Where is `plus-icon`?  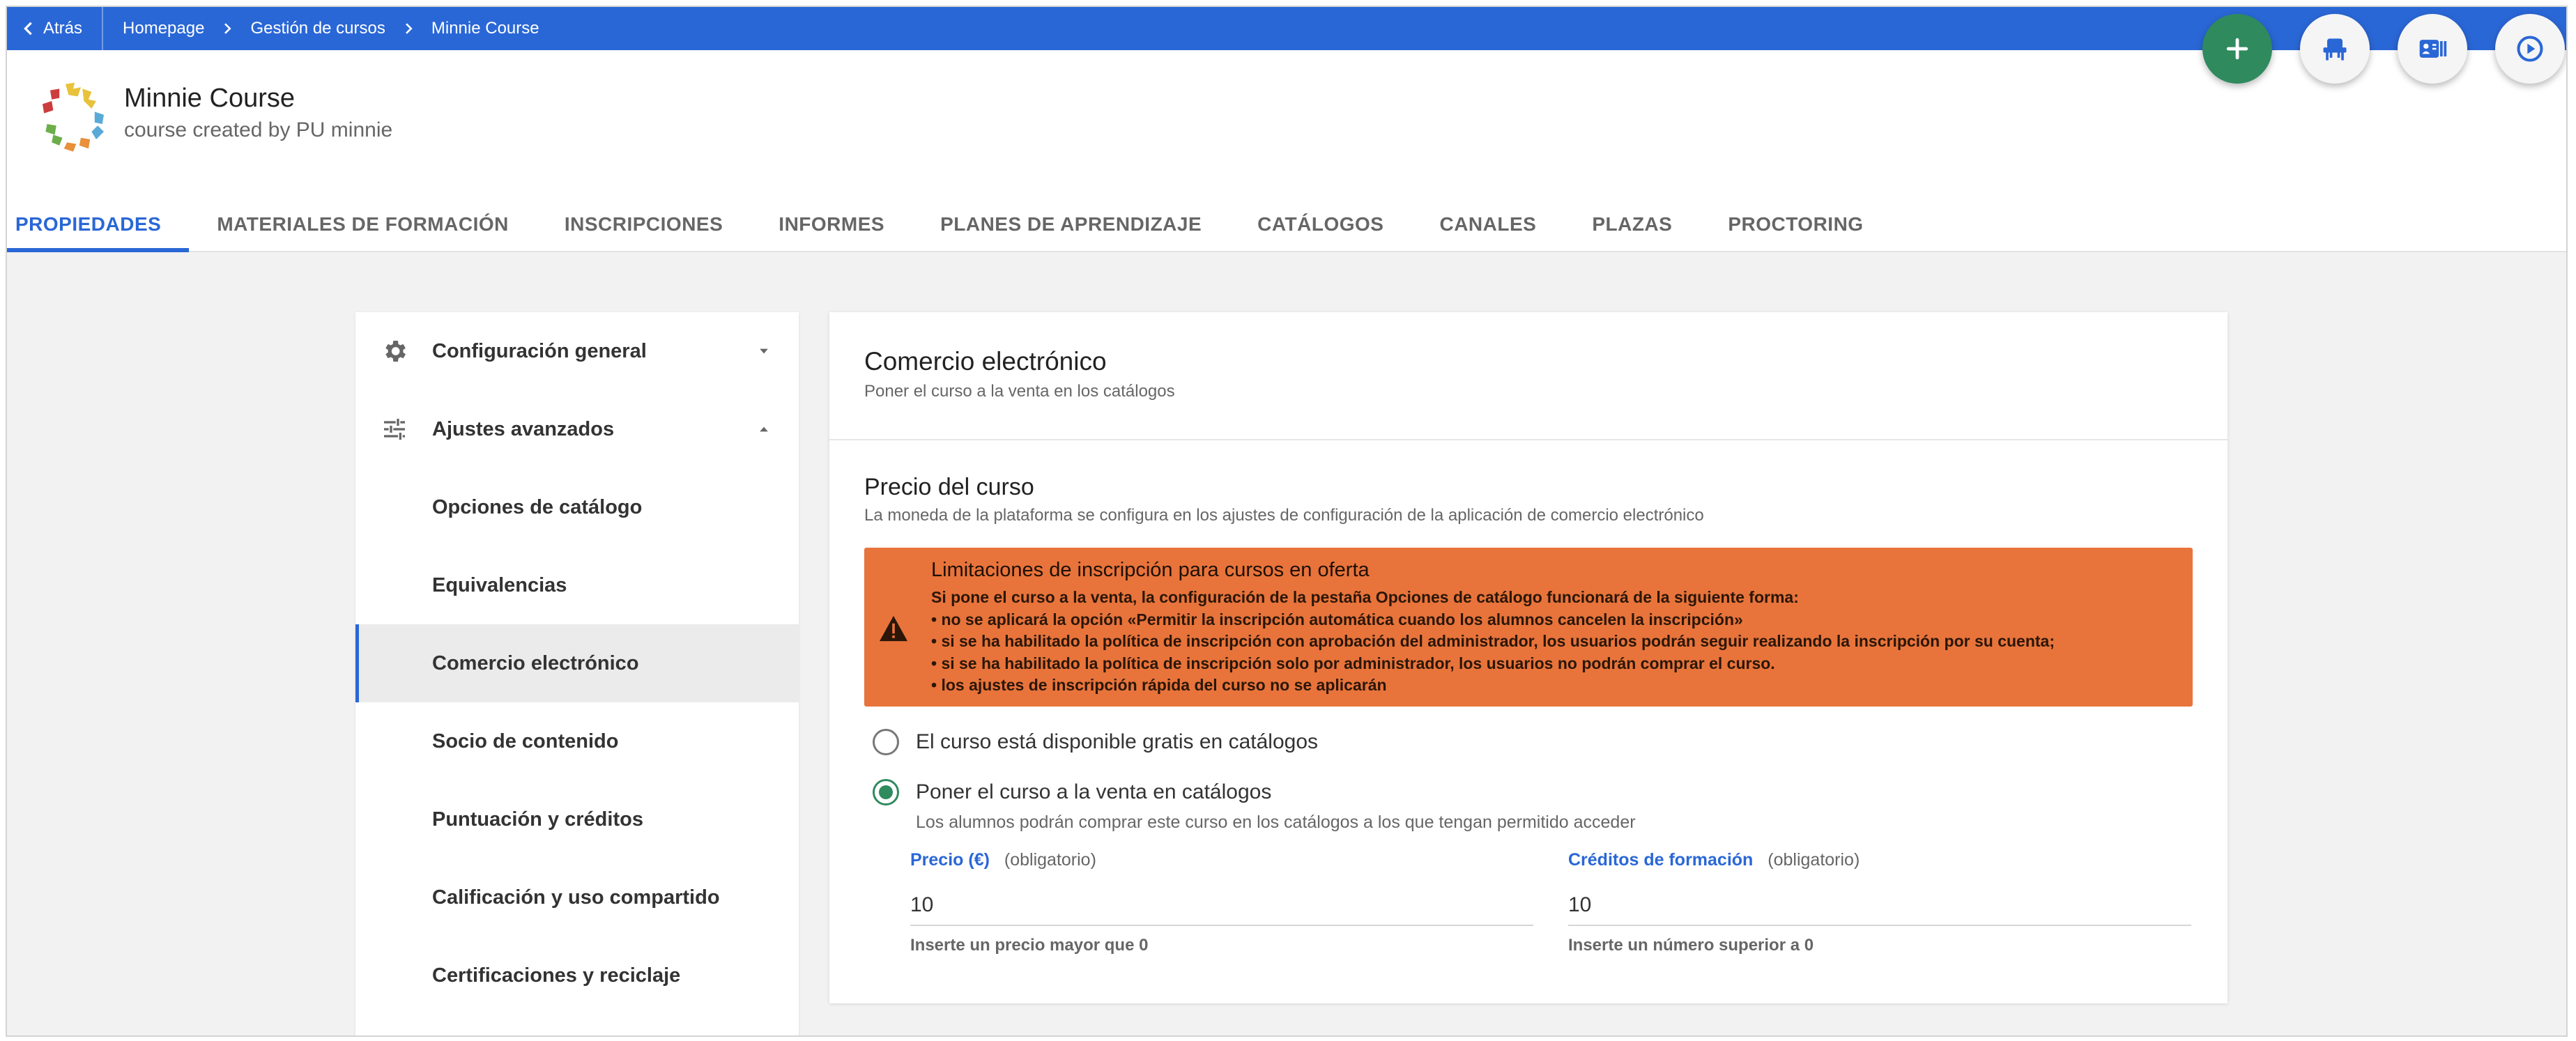 plus-icon is located at coordinates (2237, 49).